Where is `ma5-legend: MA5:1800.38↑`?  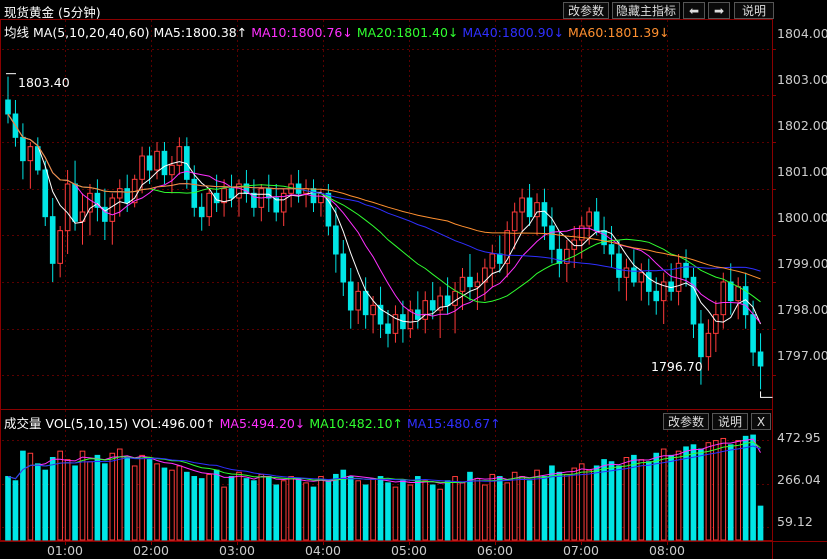
ma5-legend: MA5:1800.38↑ is located at coordinates (200, 32).